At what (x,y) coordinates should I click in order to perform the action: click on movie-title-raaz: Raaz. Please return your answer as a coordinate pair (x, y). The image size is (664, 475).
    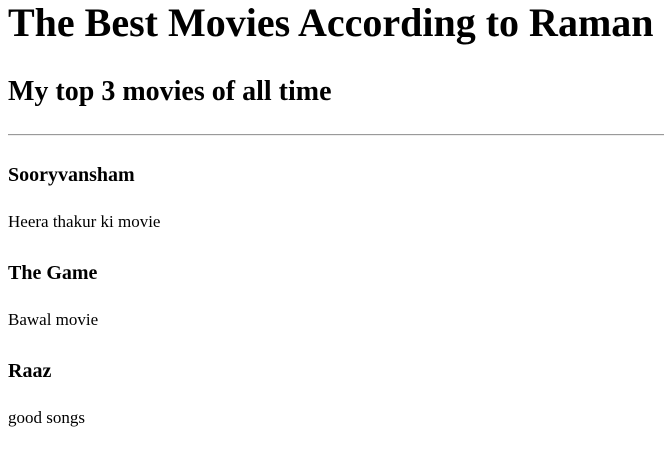
    Looking at the image, I should click on (30, 371).